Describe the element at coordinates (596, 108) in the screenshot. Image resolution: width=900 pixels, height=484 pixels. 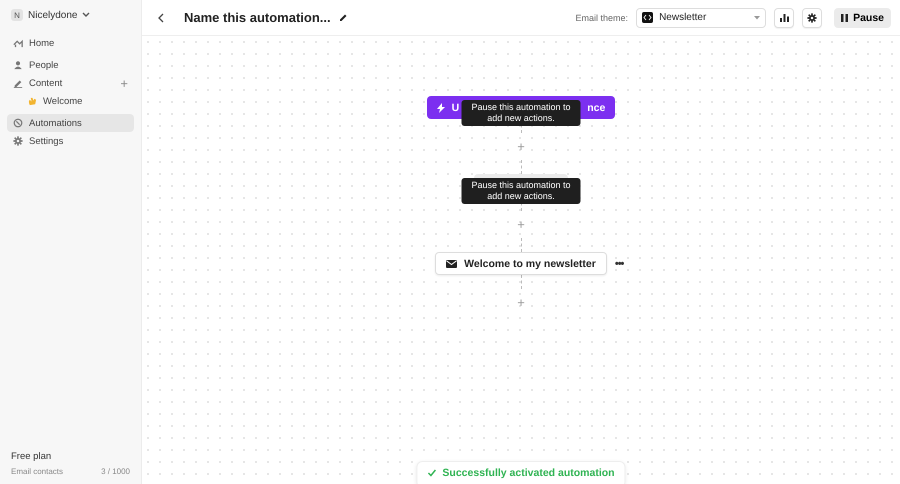
I see `step-label: nce` at that location.